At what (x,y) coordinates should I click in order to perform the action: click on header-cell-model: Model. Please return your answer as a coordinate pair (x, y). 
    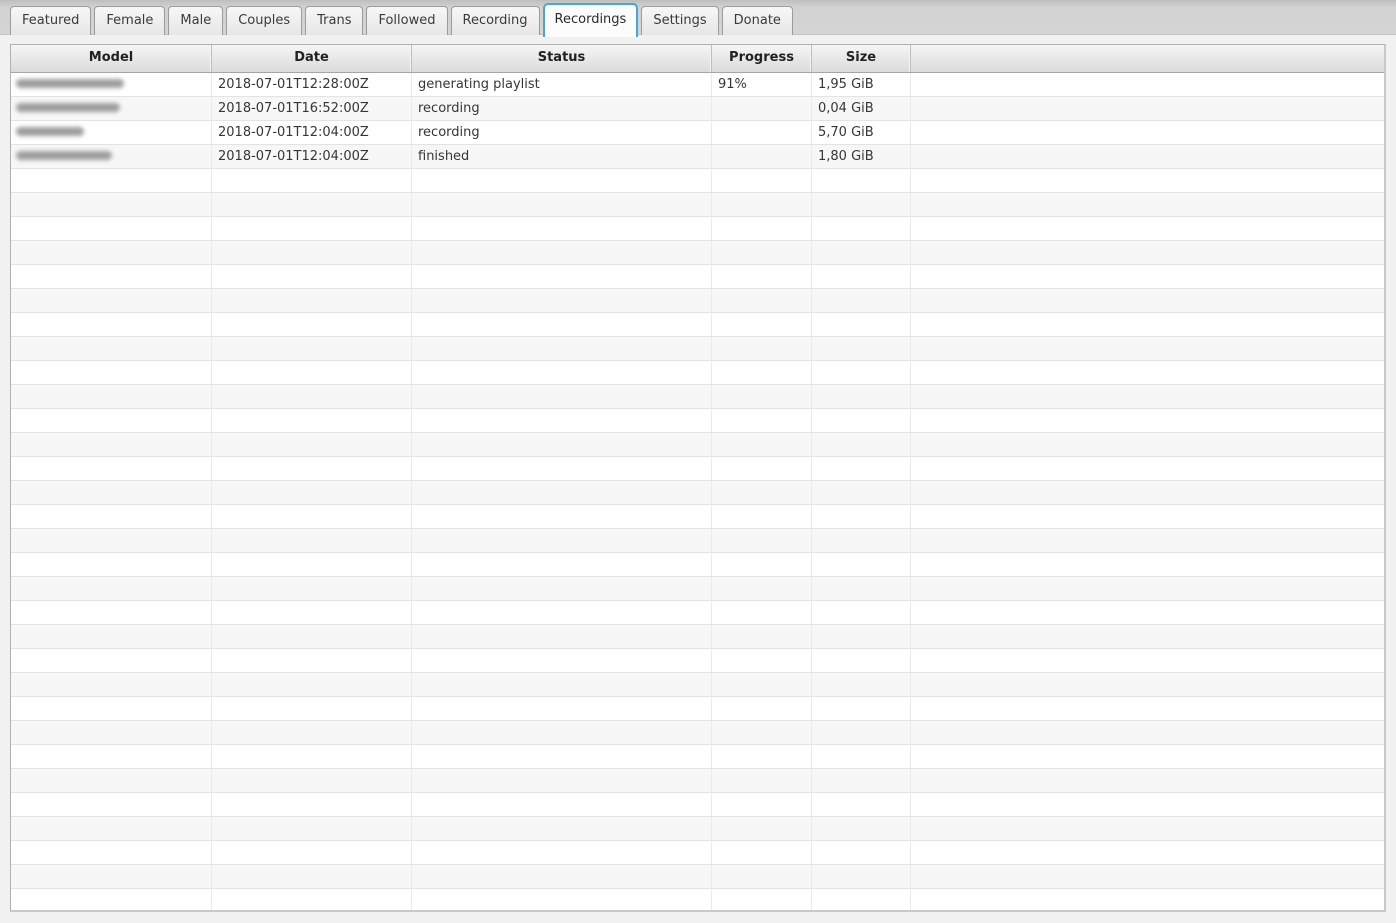
    Looking at the image, I should click on (111, 58).